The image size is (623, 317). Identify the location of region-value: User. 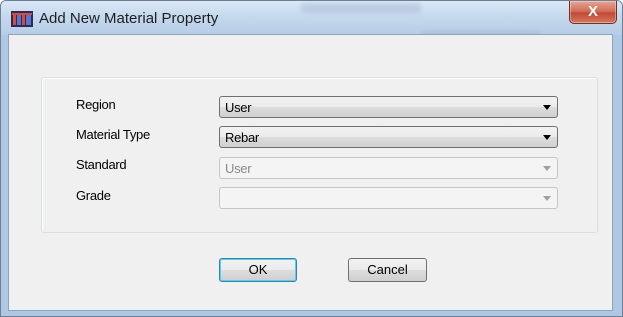
(238, 107).